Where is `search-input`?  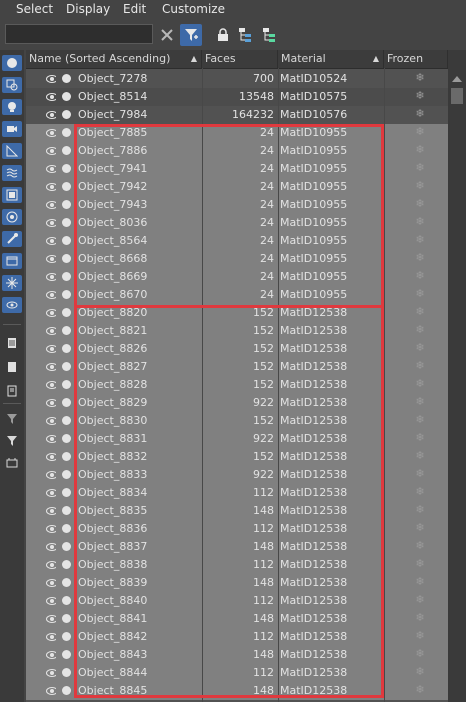
search-input is located at coordinates (79, 34).